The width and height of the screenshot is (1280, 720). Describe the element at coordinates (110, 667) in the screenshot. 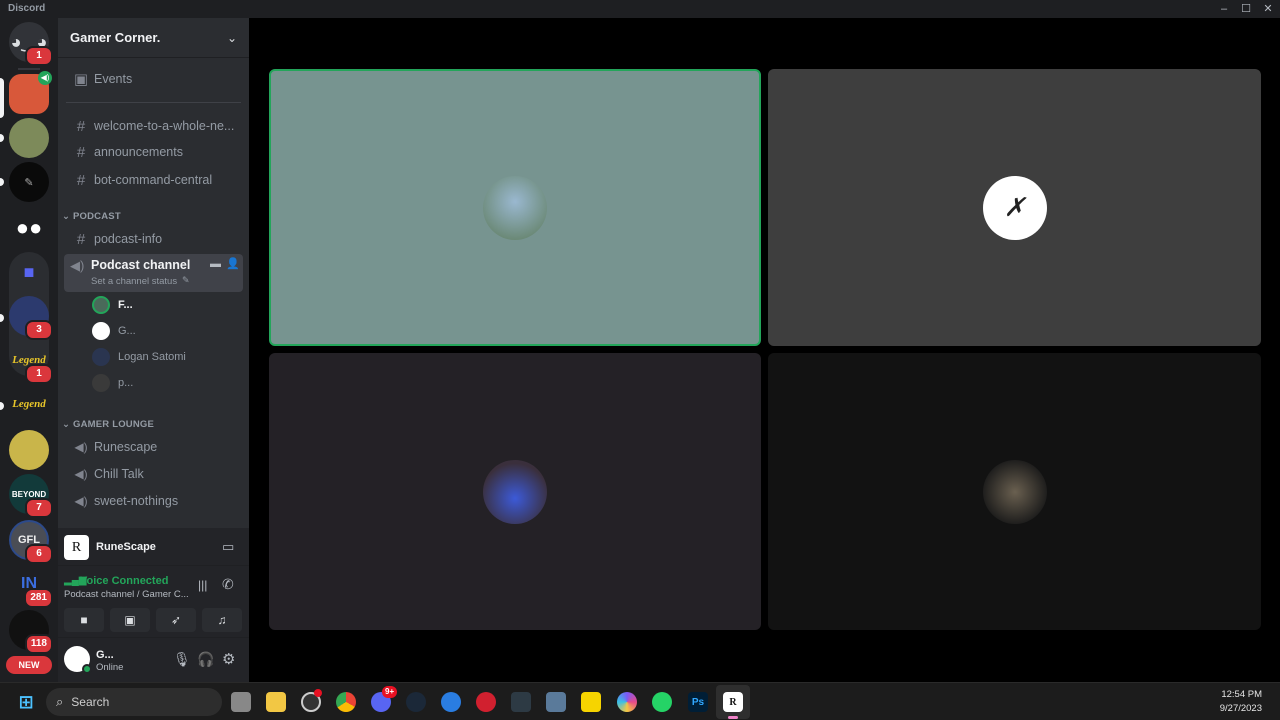

I see `user-status: Online` at that location.